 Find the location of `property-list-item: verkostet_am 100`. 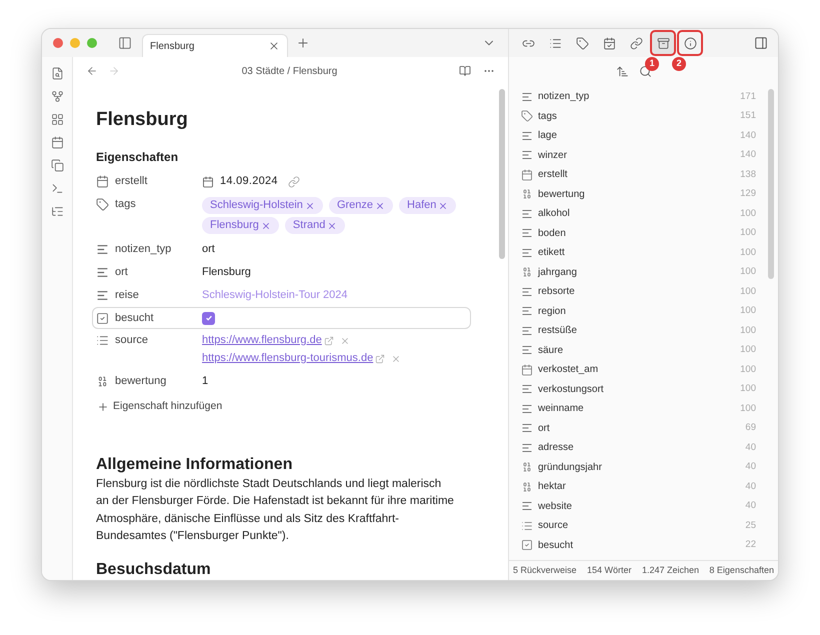

property-list-item: verkostet_am 100 is located at coordinates (638, 370).